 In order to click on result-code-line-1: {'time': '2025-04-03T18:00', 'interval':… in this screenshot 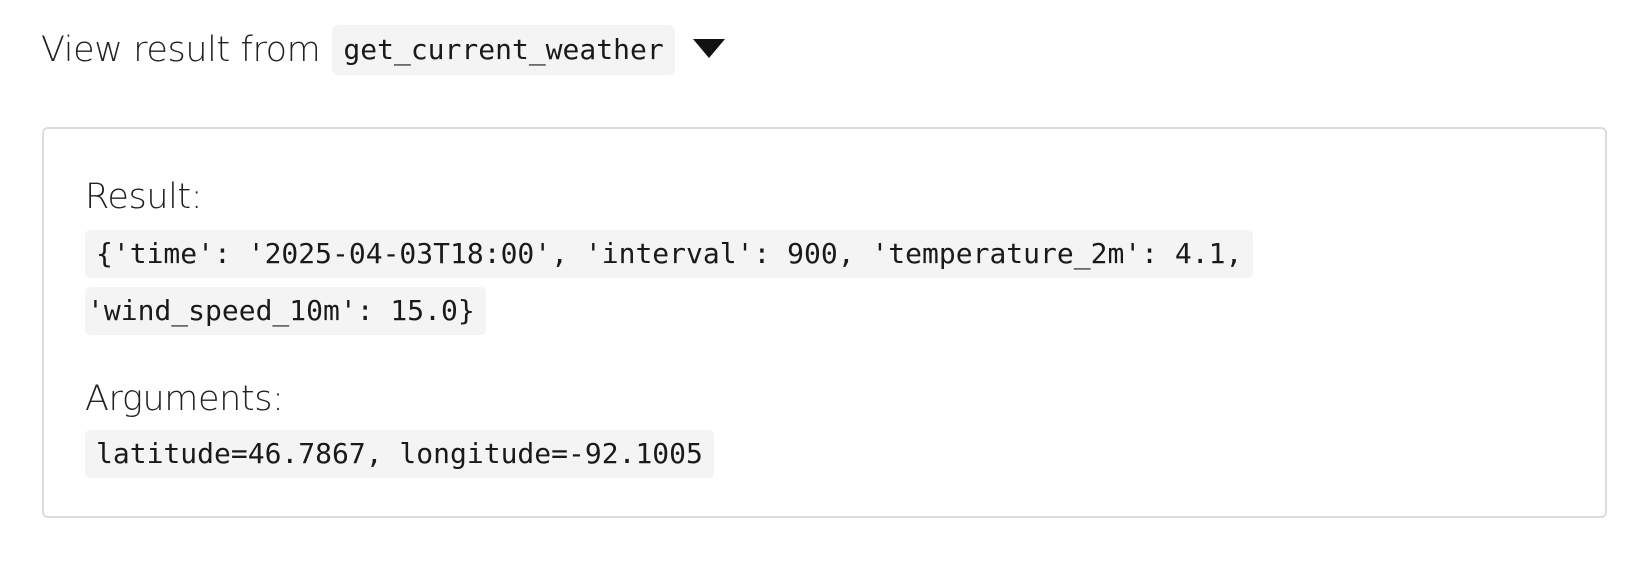, I will do `click(669, 254)`.